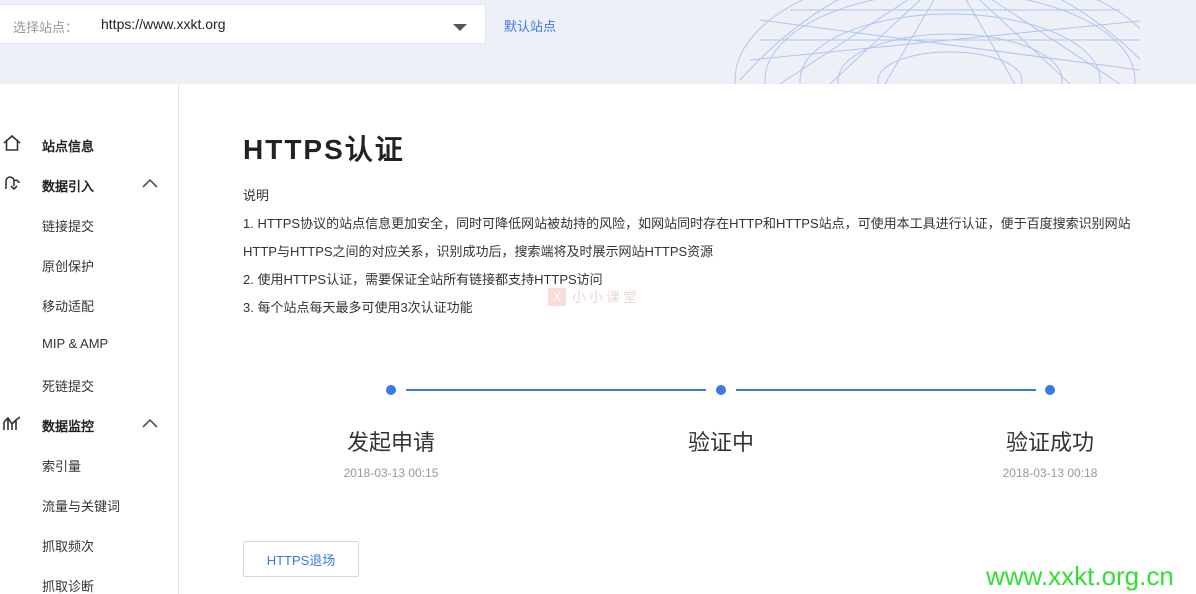  I want to click on step-label: 验证中, so click(721, 442).